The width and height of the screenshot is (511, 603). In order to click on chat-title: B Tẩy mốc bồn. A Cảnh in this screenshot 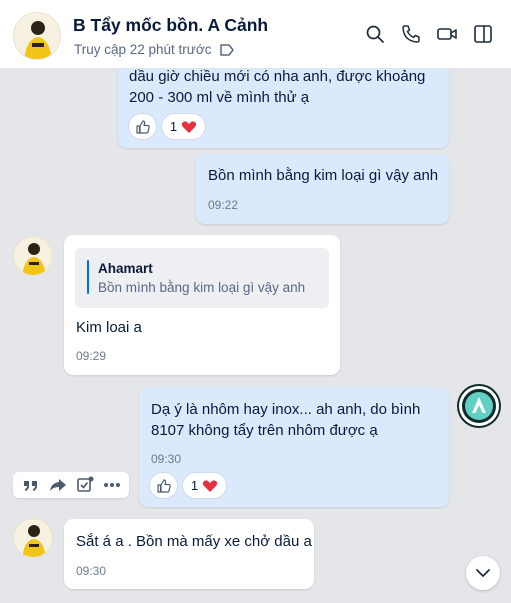, I will do `click(170, 25)`.